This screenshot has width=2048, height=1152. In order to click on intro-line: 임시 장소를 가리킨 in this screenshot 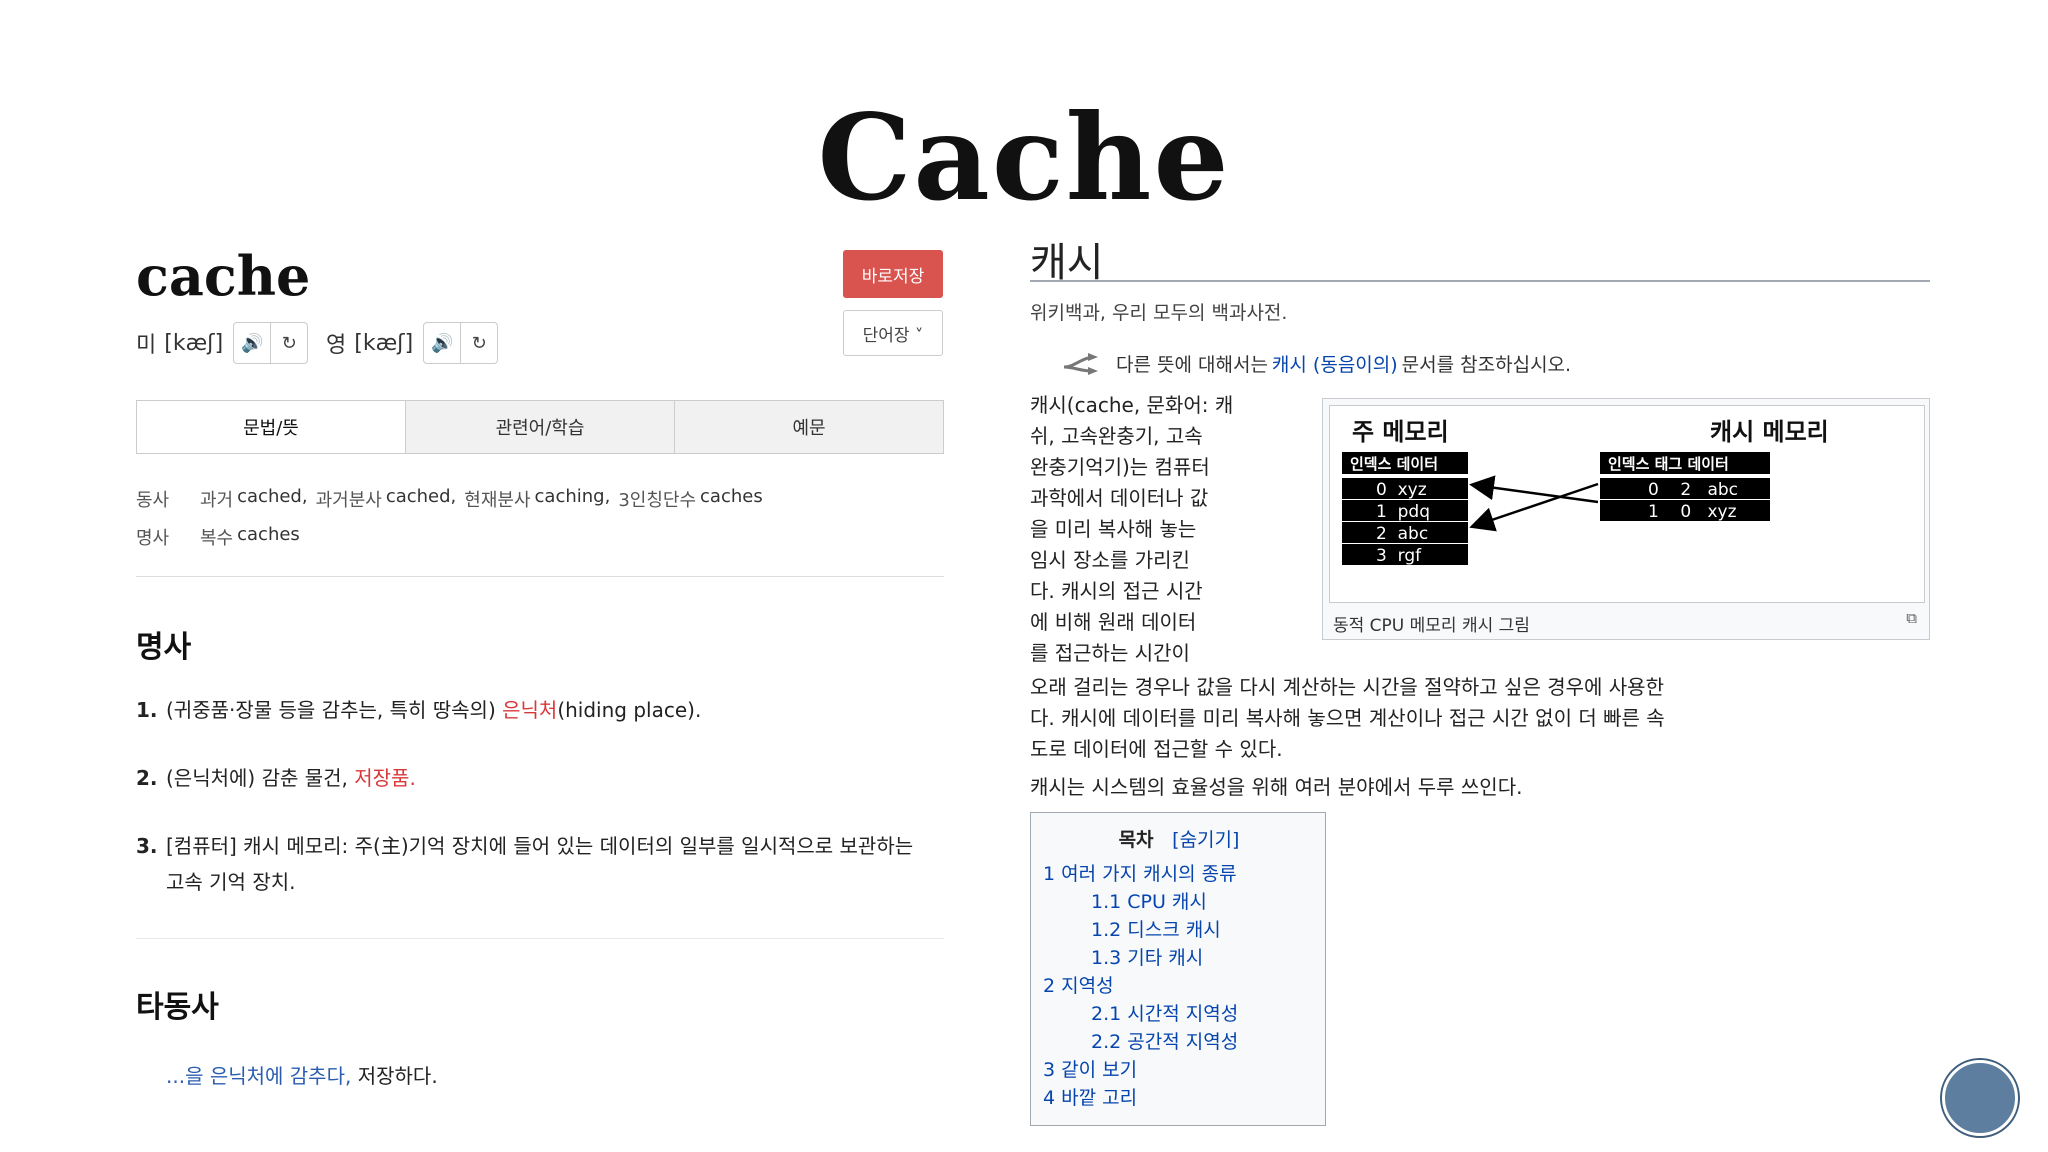, I will do `click(1110, 560)`.